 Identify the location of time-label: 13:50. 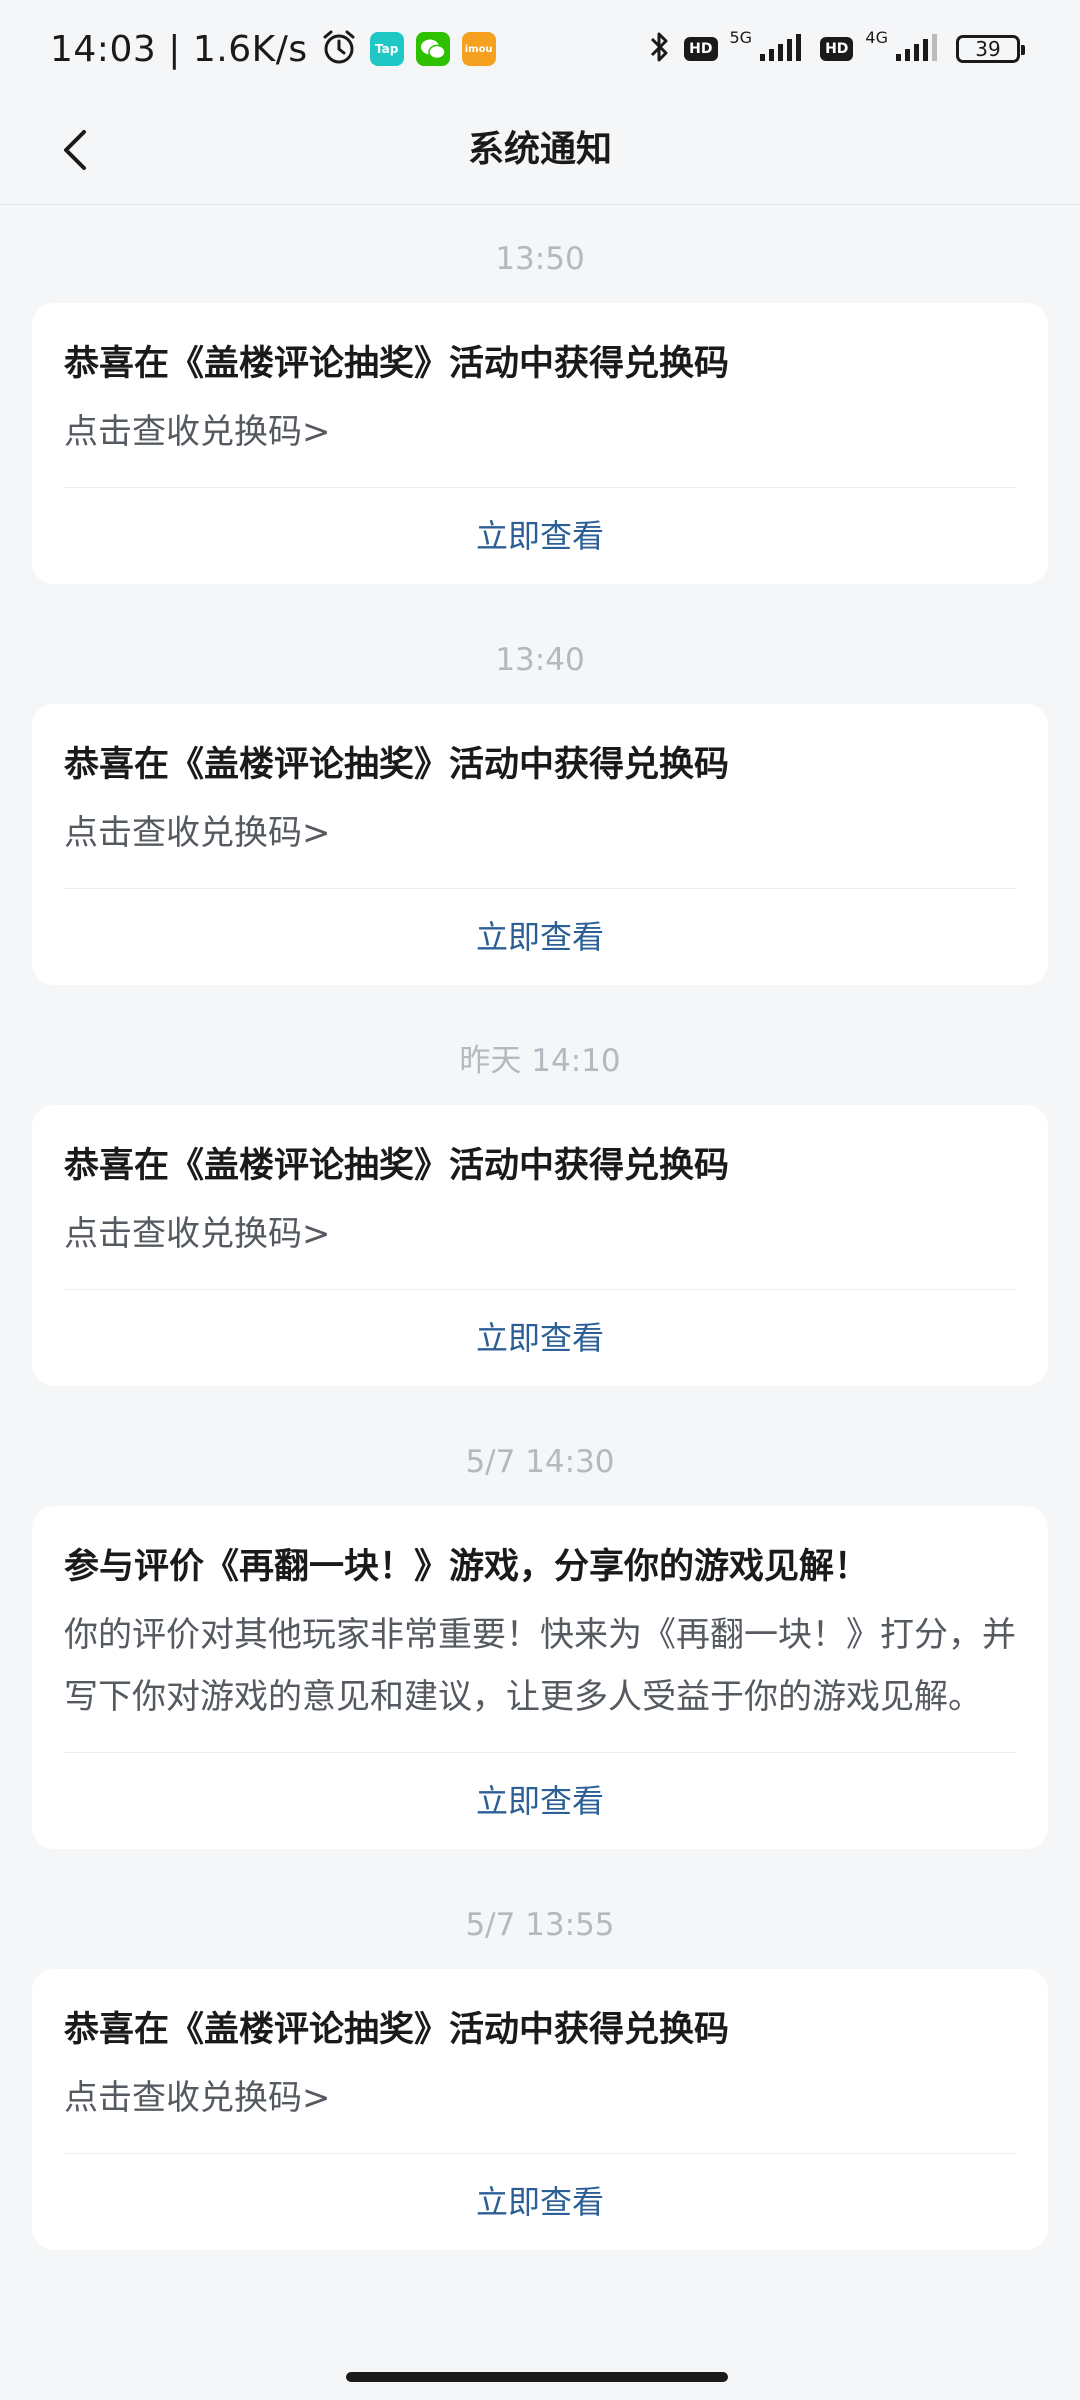
(540, 259).